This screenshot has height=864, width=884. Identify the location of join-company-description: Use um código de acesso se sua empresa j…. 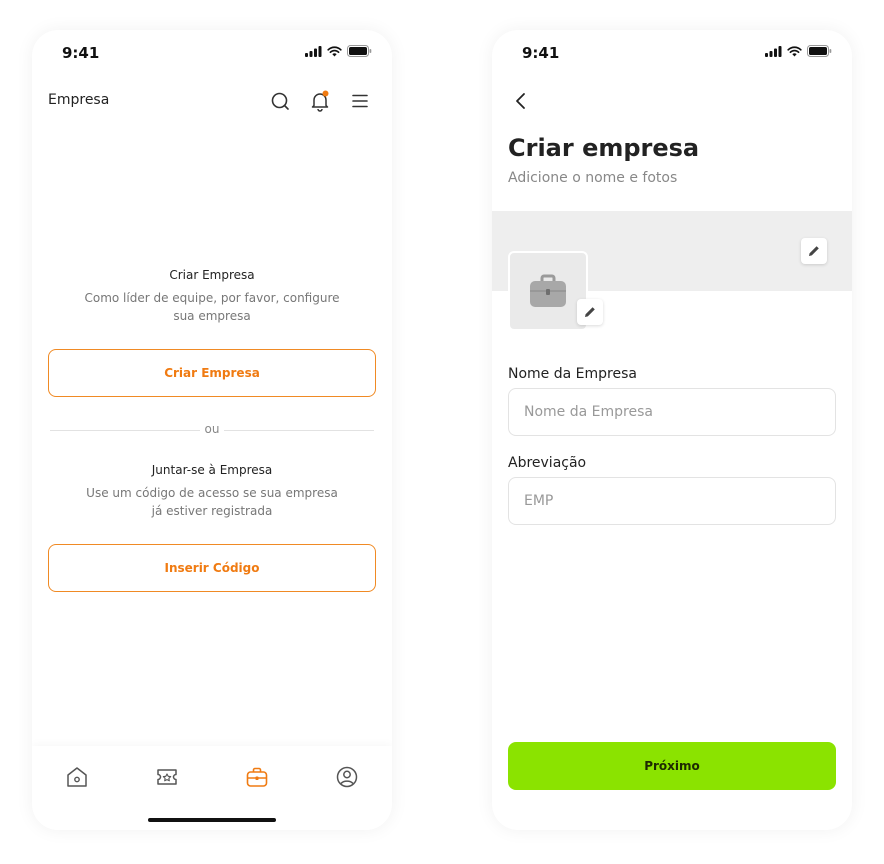
(212, 502).